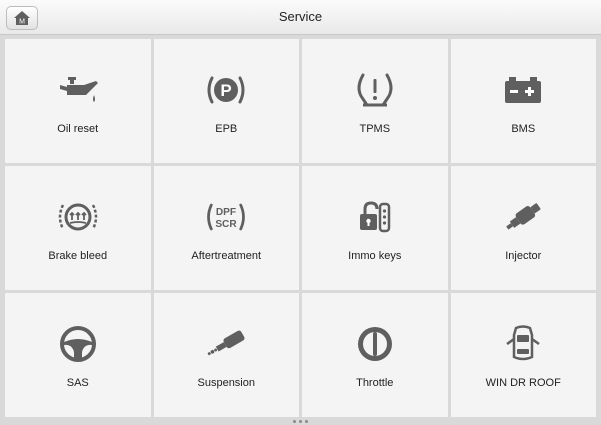 The image size is (601, 425). I want to click on svg-text: P, so click(226, 90).